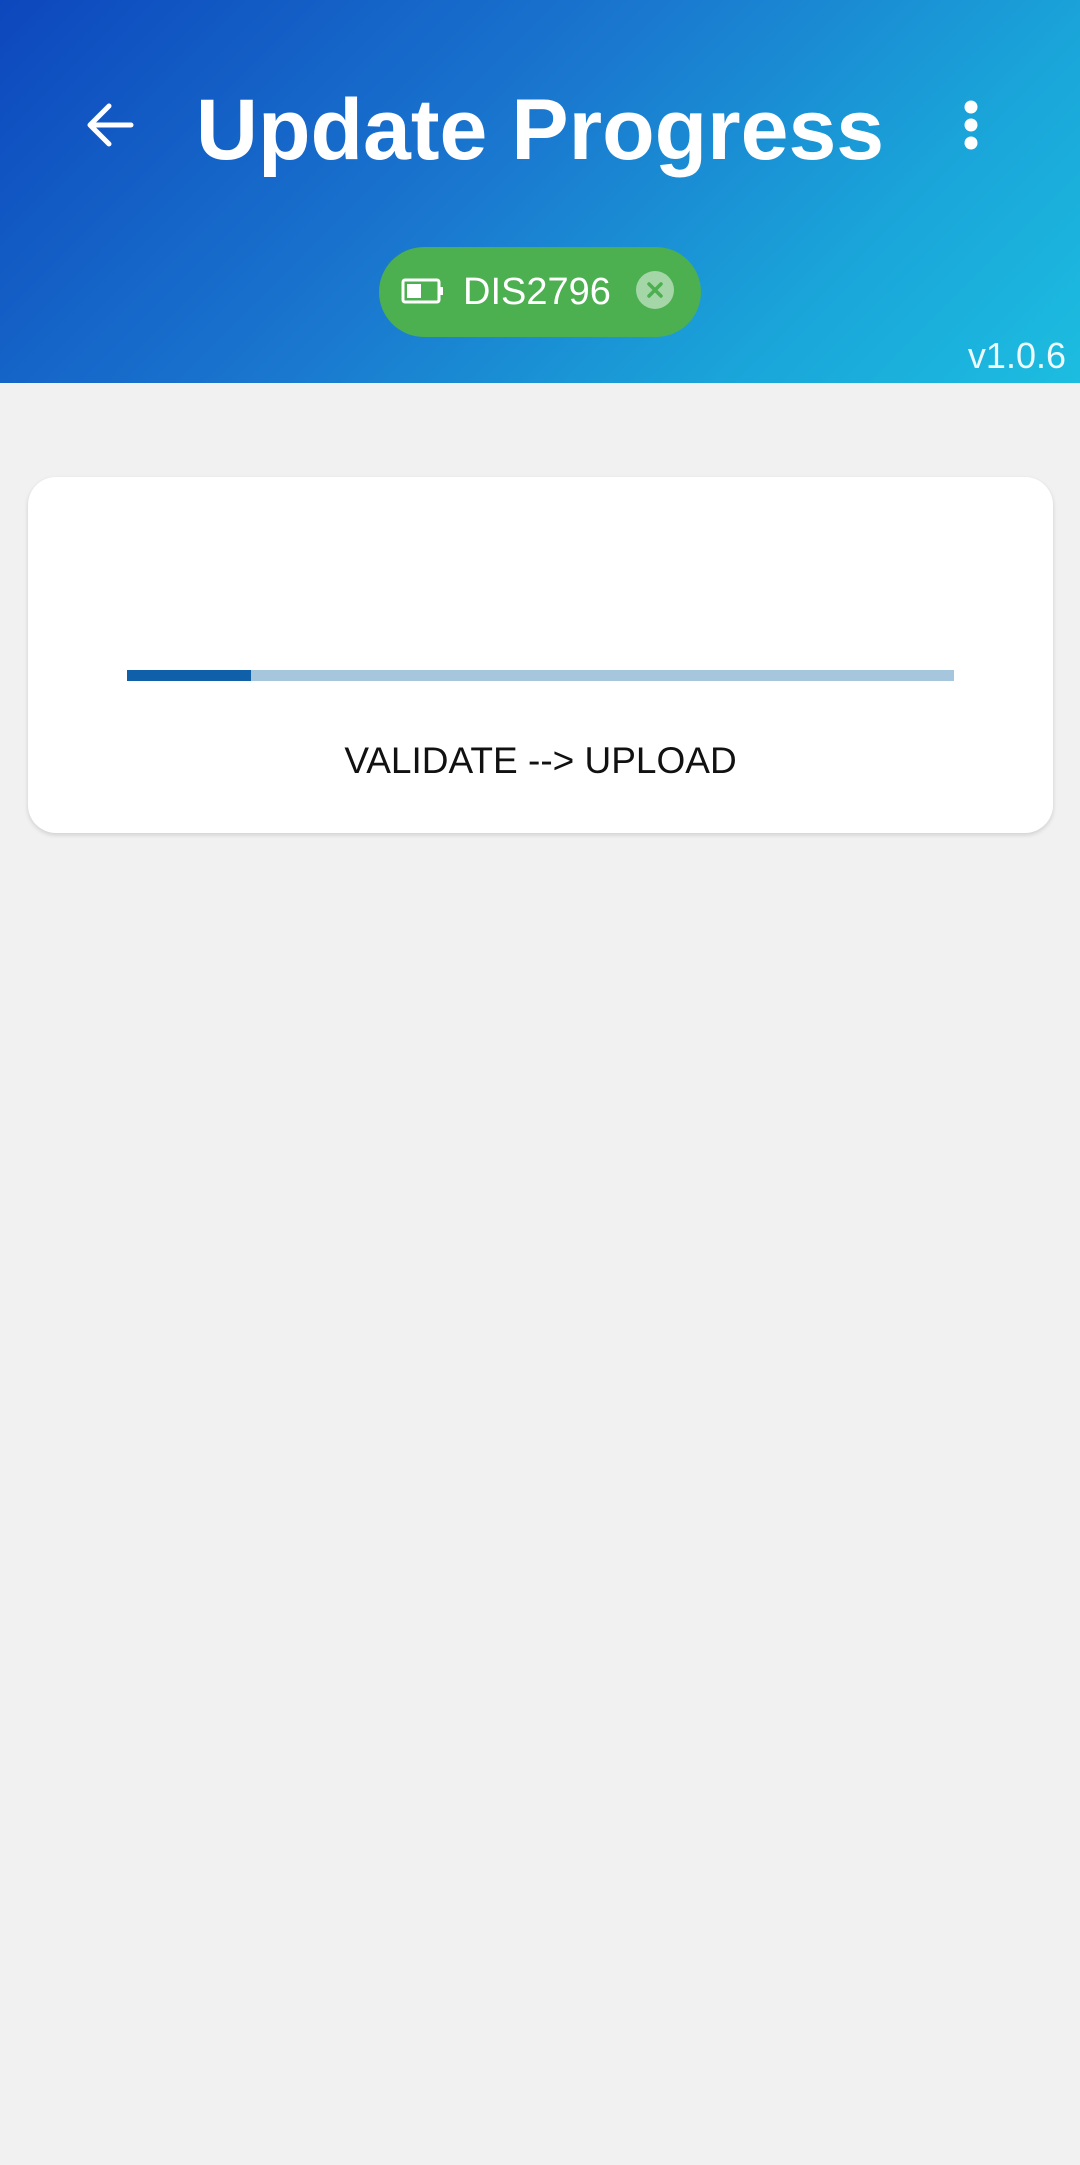 The width and height of the screenshot is (1080, 2165). What do you see at coordinates (537, 292) in the screenshot?
I see `device-chip-label: DIS2796` at bounding box center [537, 292].